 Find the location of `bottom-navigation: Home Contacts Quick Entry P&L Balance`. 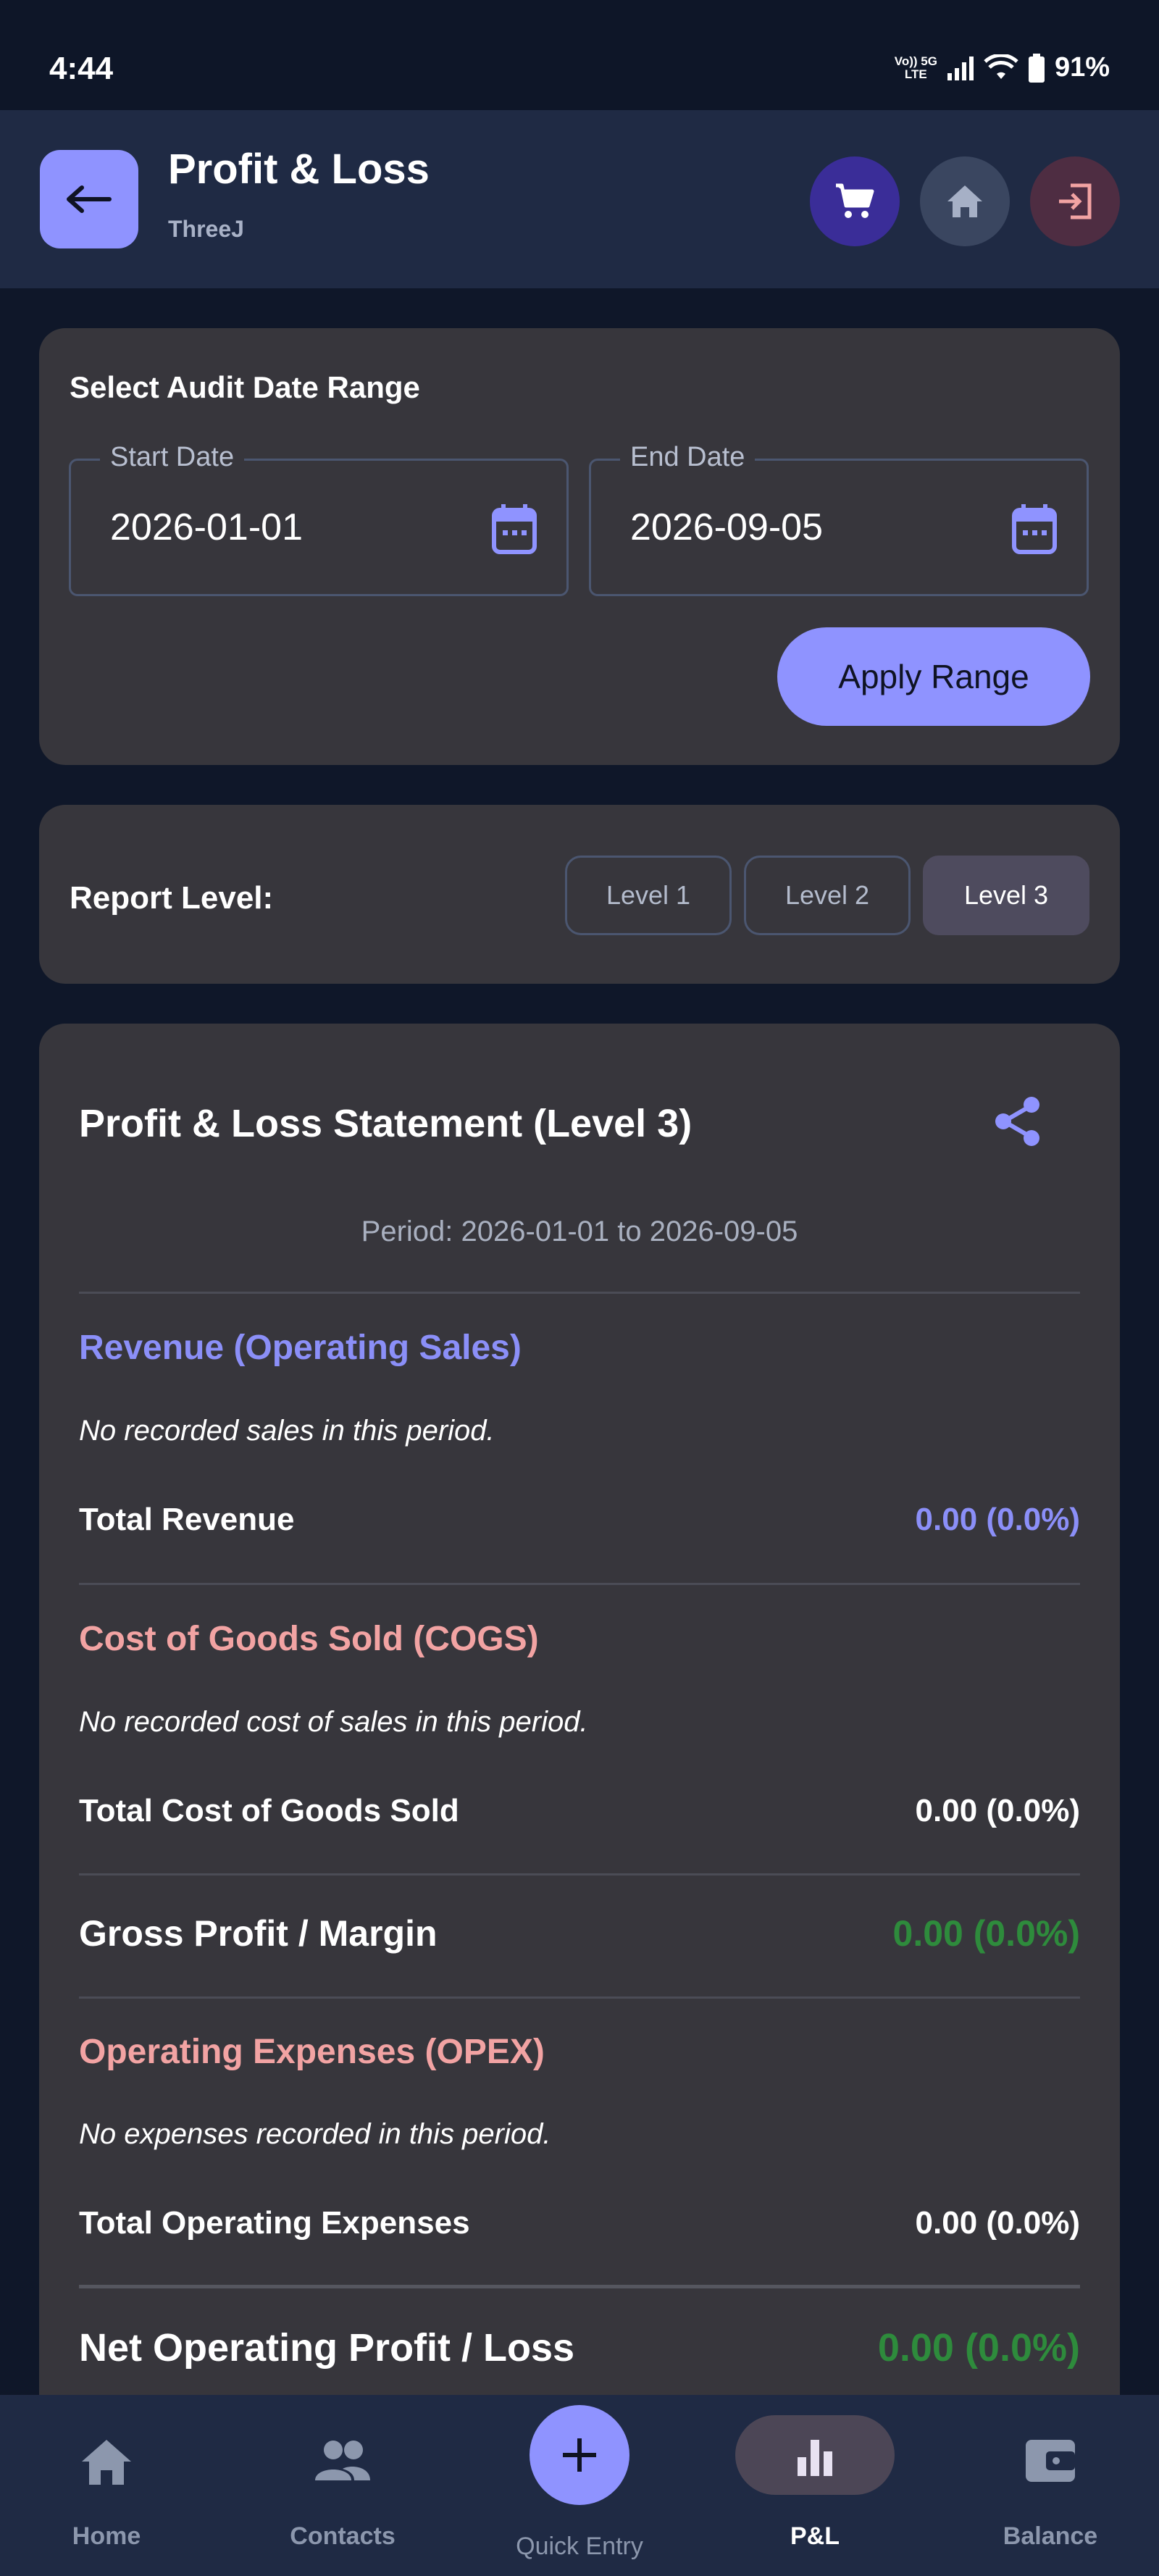

bottom-navigation: Home Contacts Quick Entry P&L Balance is located at coordinates (579, 2485).